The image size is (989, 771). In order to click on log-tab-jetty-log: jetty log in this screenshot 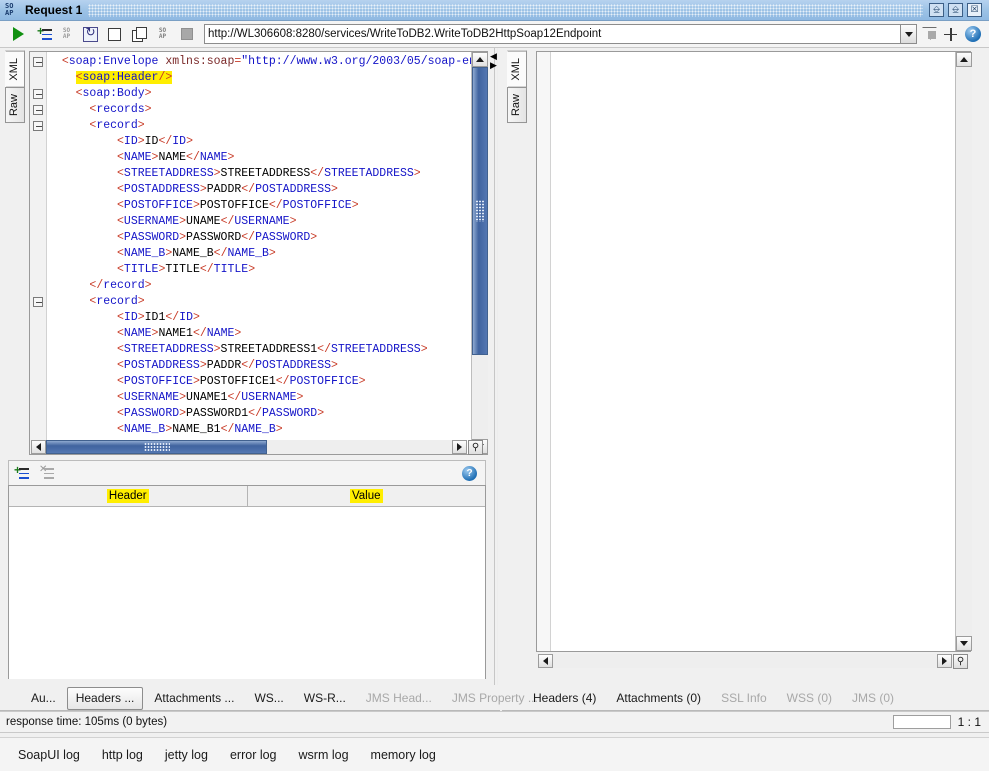, I will do `click(186, 755)`.